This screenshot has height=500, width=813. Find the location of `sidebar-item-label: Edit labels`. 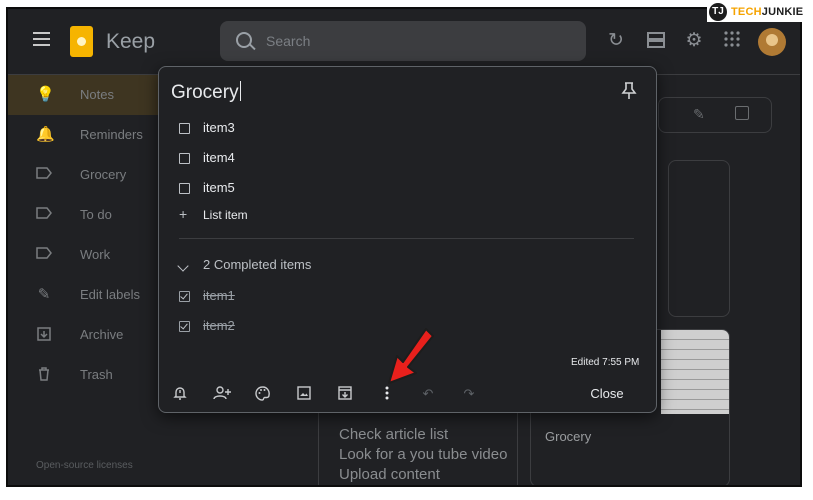

sidebar-item-label: Edit labels is located at coordinates (110, 294).